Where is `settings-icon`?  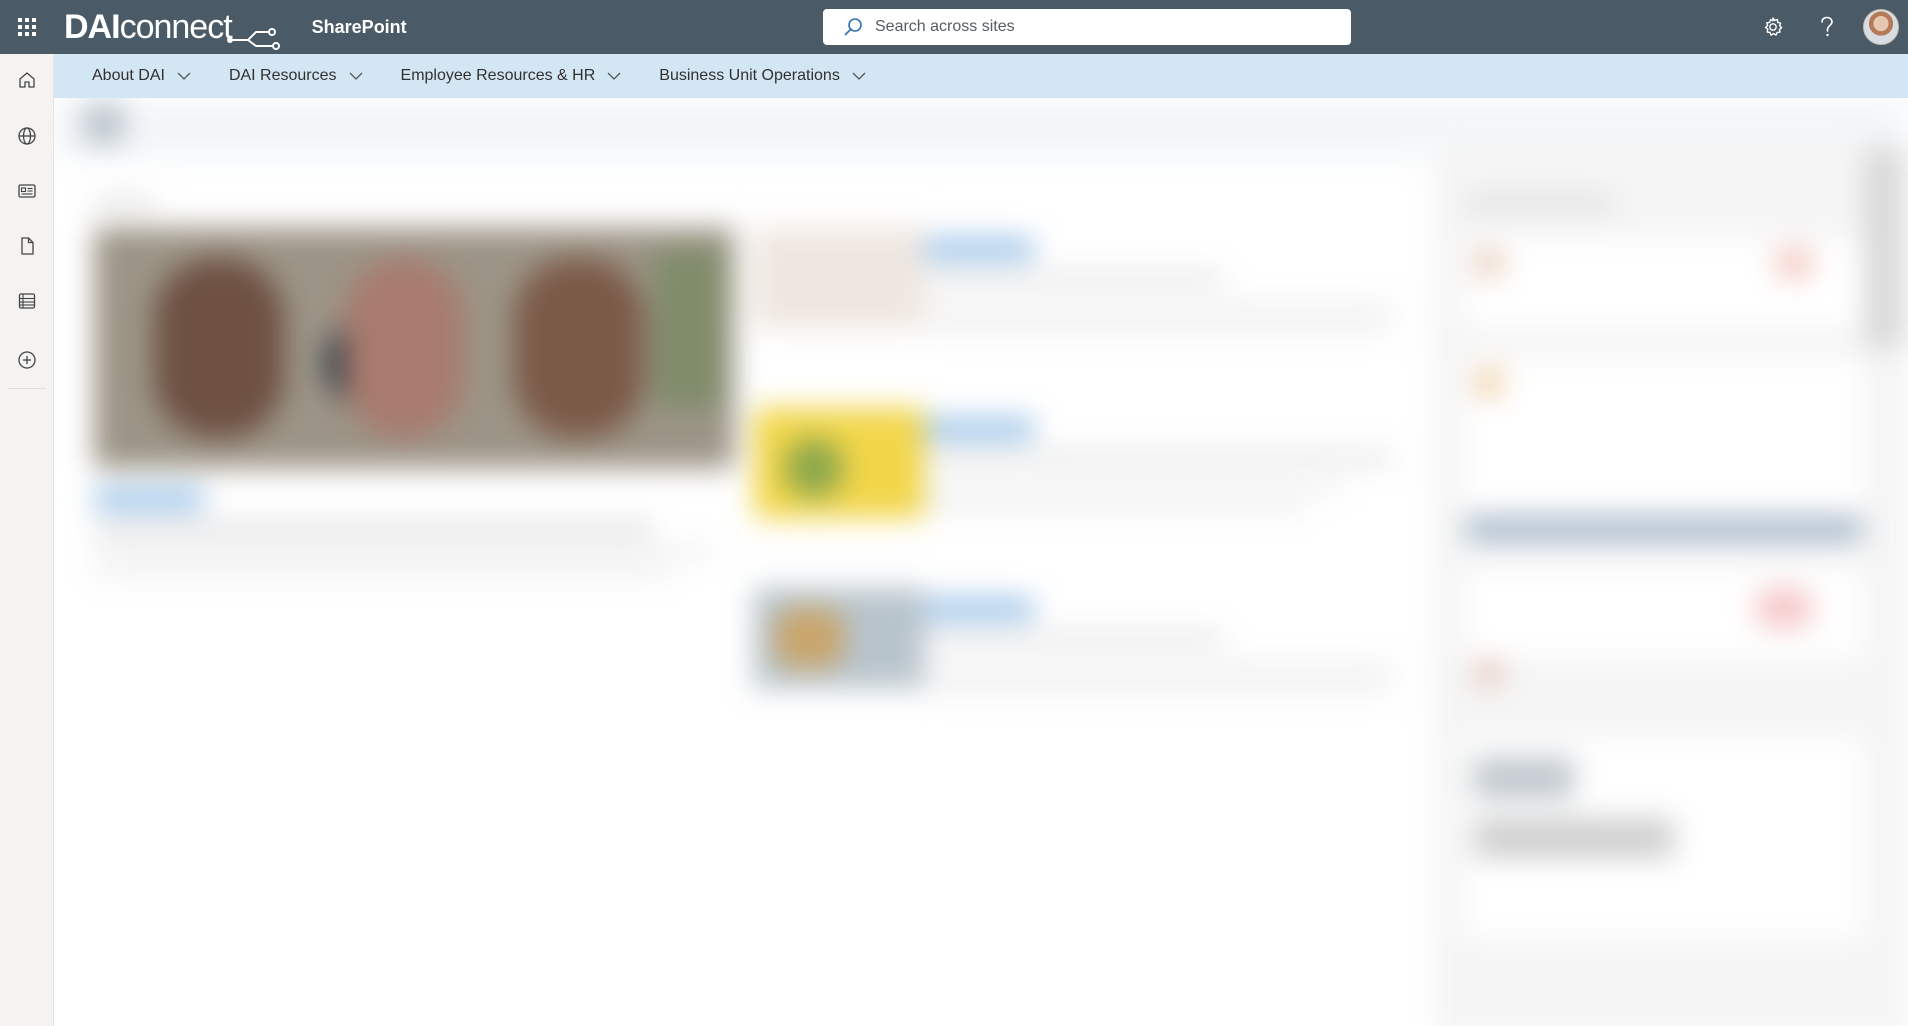
settings-icon is located at coordinates (1773, 26).